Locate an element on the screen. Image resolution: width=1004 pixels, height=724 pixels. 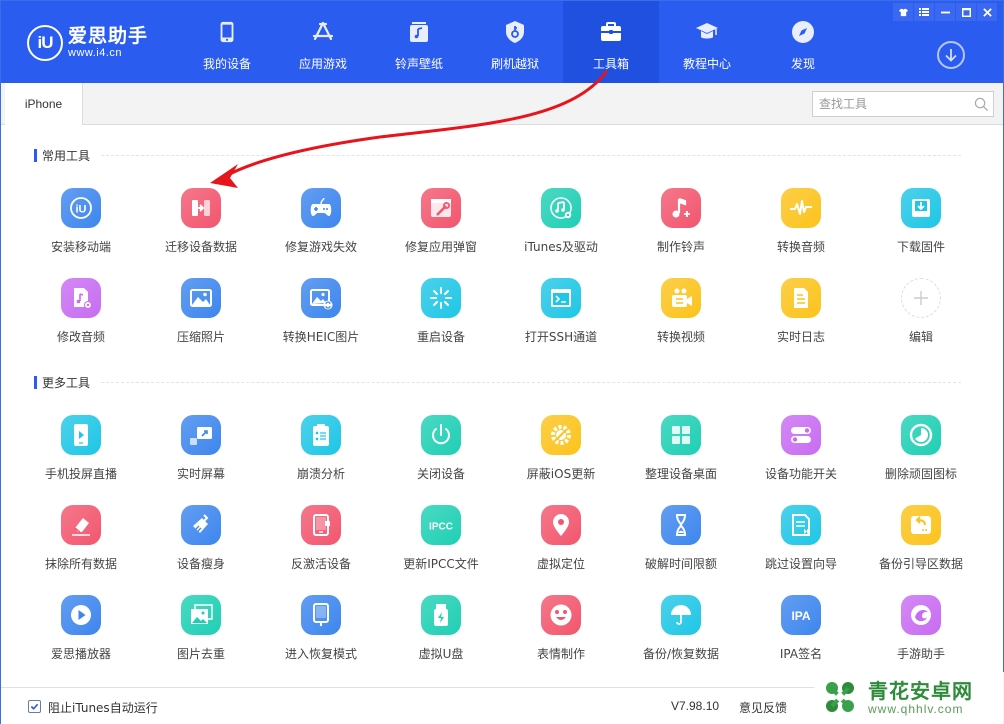
tool-label: 实时屏幕 is located at coordinates (200, 474).